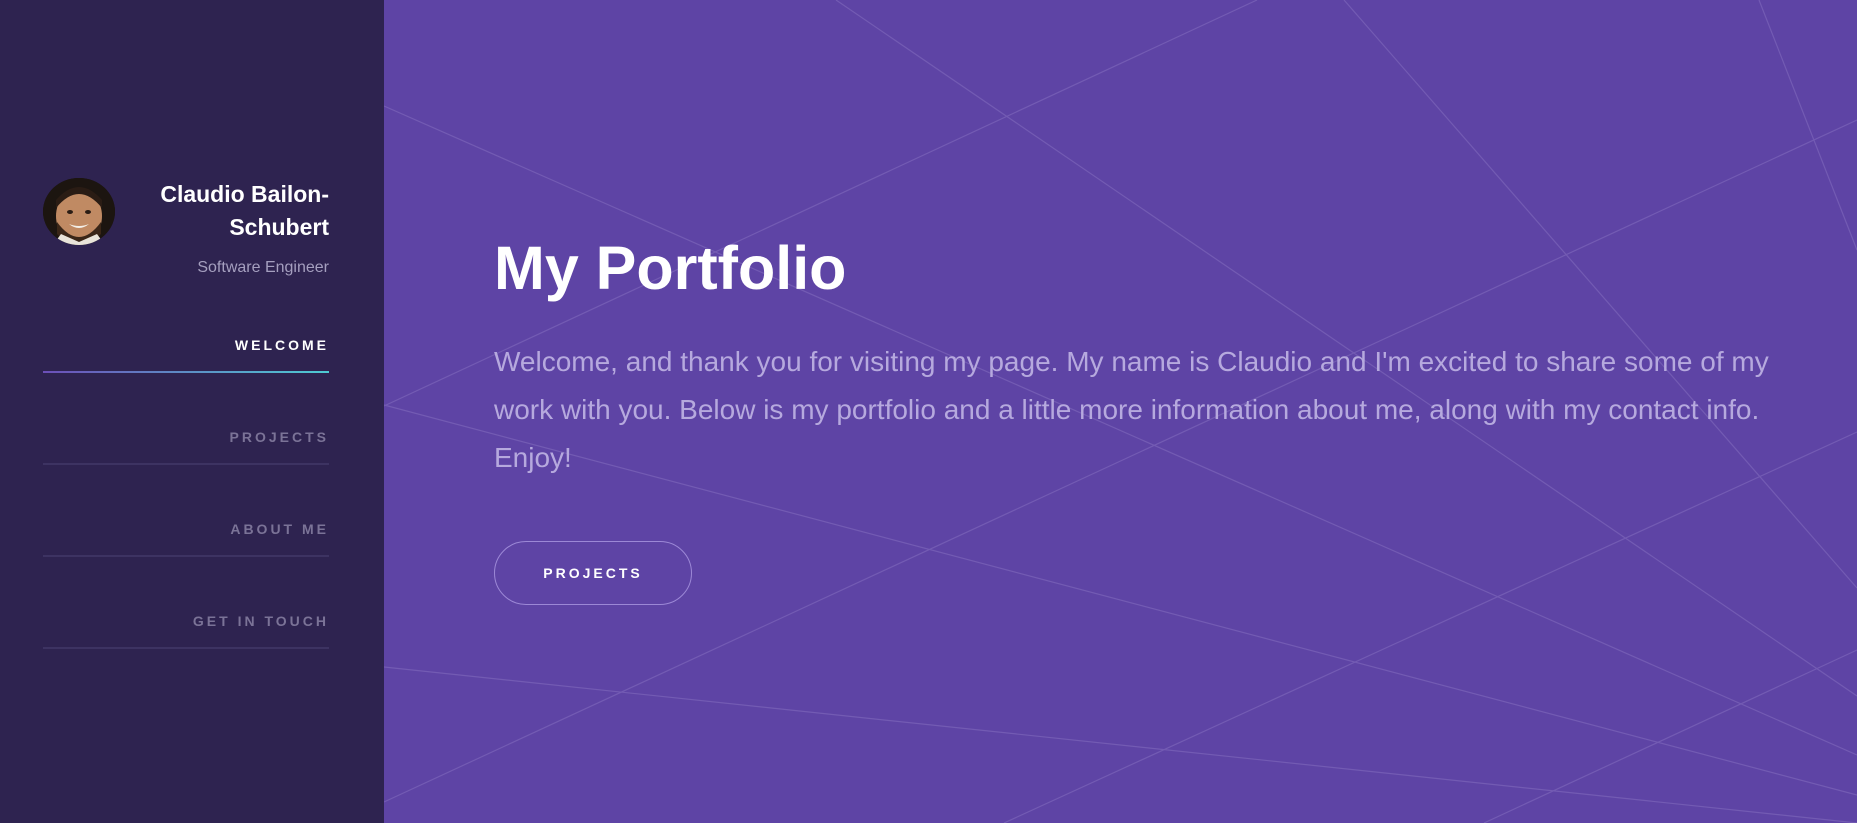  I want to click on nav-item-label: GET IN TOUCH, so click(260, 621).